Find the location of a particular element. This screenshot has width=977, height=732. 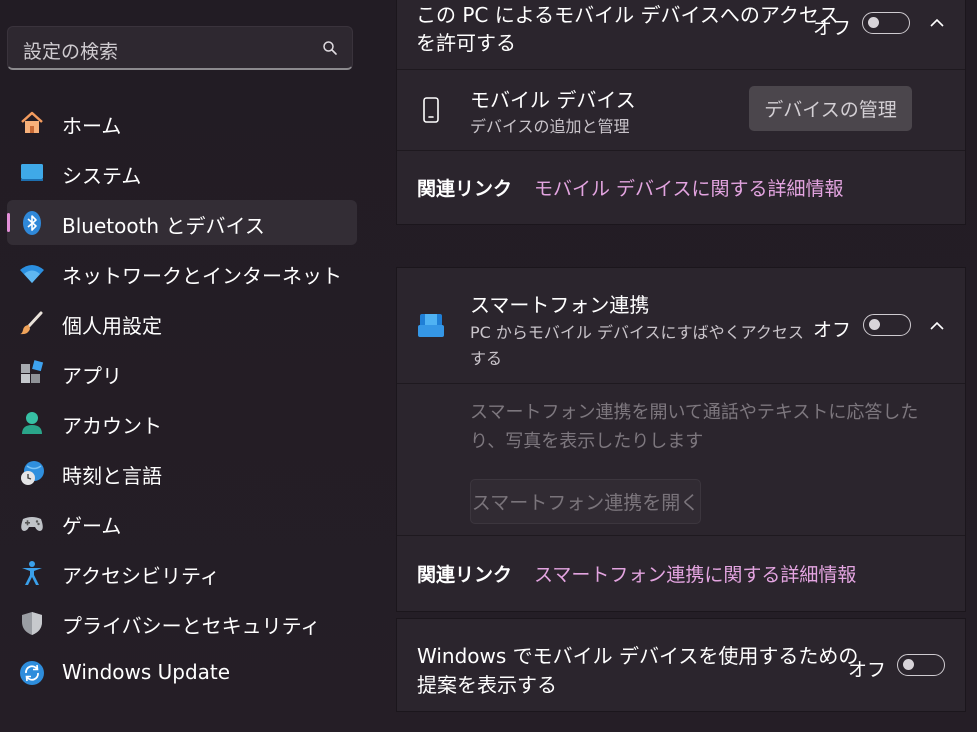

search-input: 設定の検索 is located at coordinates (180, 48).